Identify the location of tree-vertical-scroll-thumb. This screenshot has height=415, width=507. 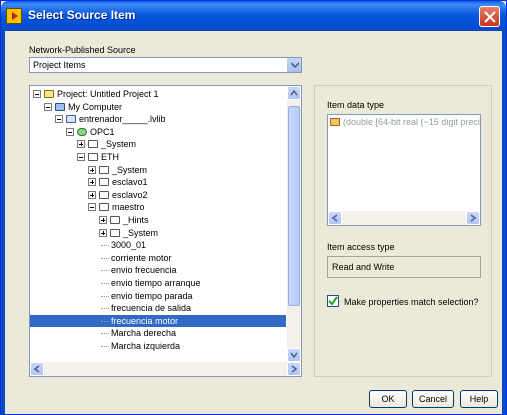
(294, 206).